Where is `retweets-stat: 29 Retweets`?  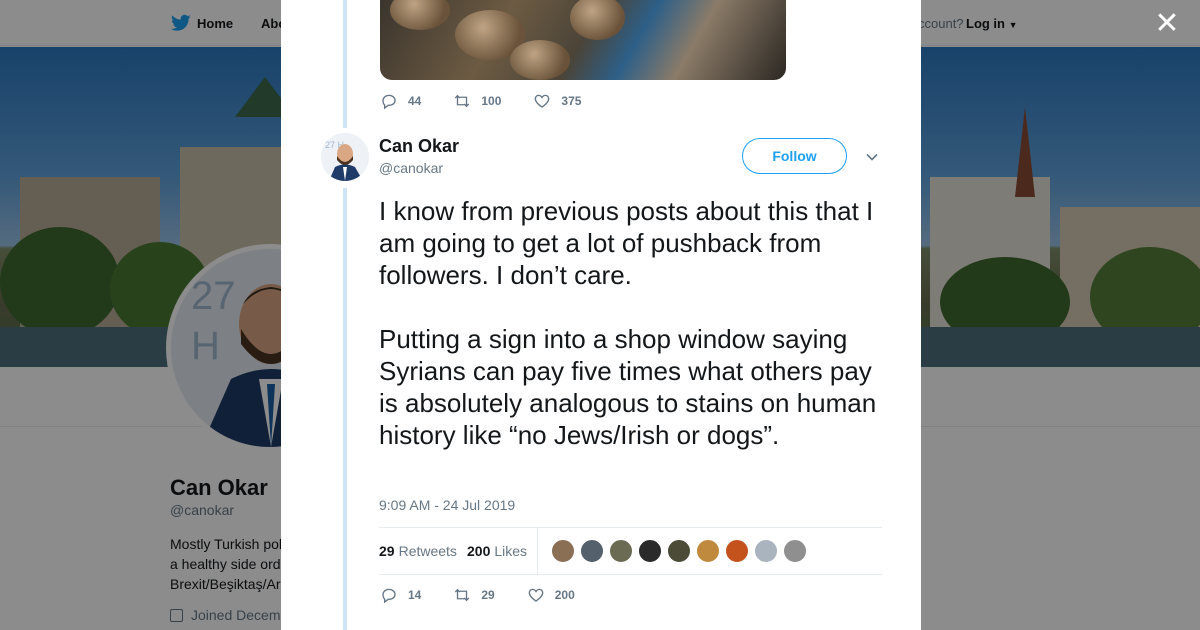 retweets-stat: 29 Retweets is located at coordinates (418, 551).